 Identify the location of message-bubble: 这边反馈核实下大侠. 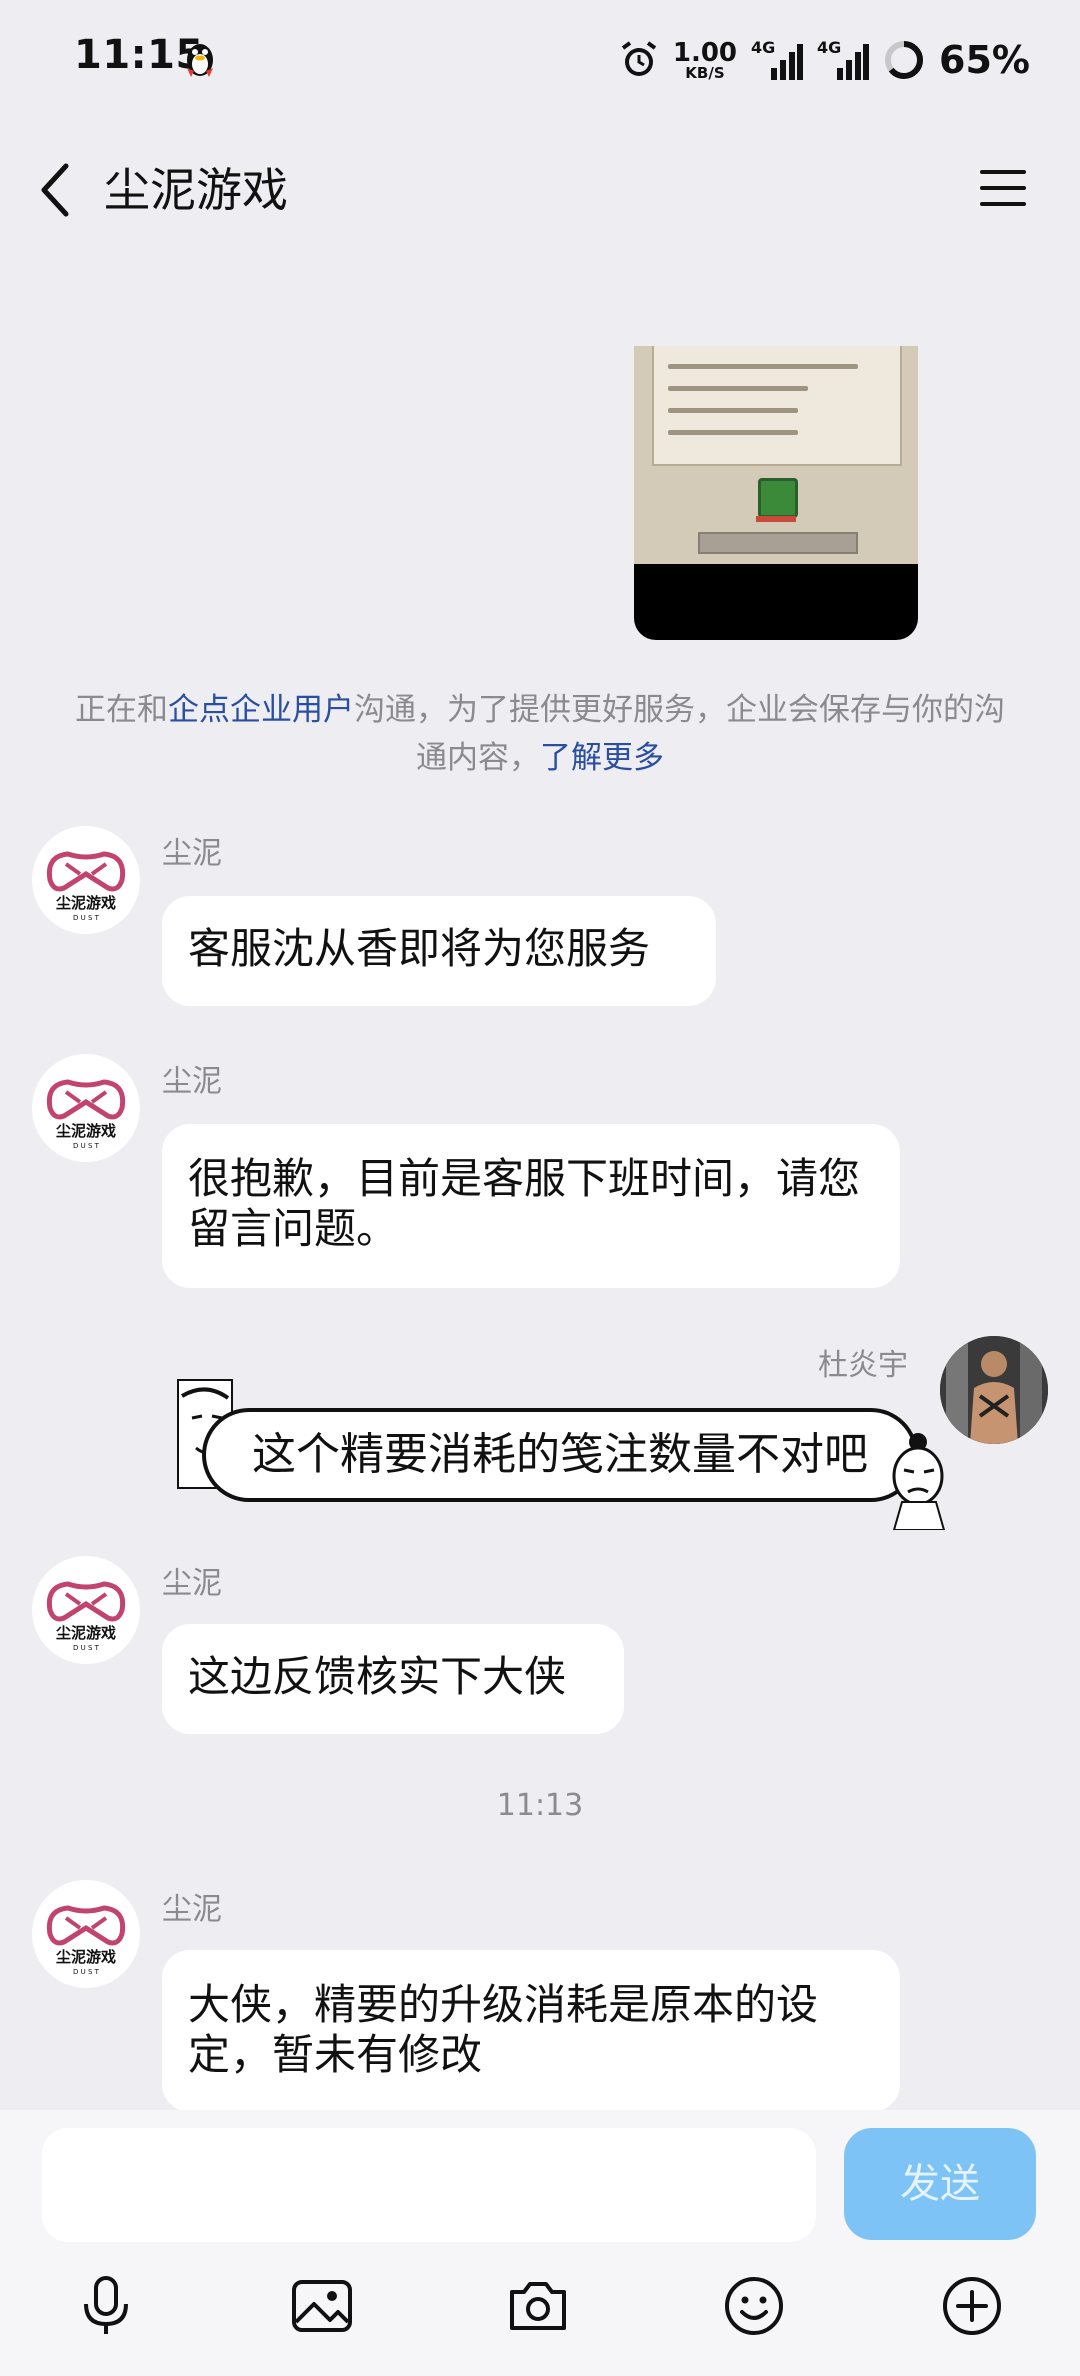
(393, 1679).